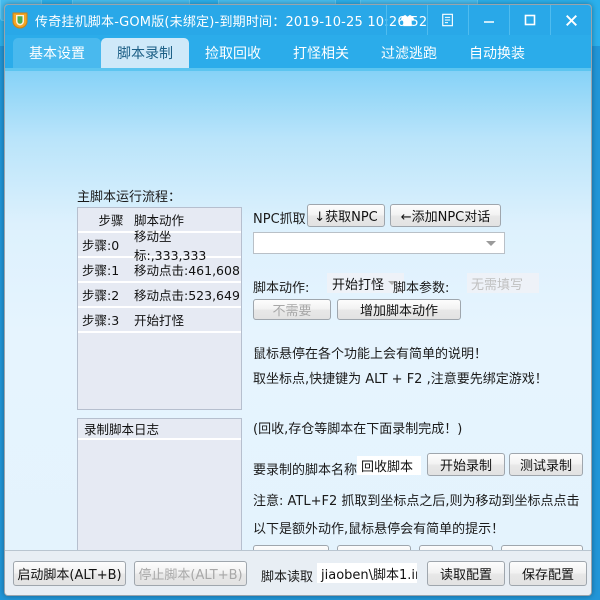  What do you see at coordinates (129, 197) in the screenshot?
I see `flow-title: 主脚本运行流程：` at bounding box center [129, 197].